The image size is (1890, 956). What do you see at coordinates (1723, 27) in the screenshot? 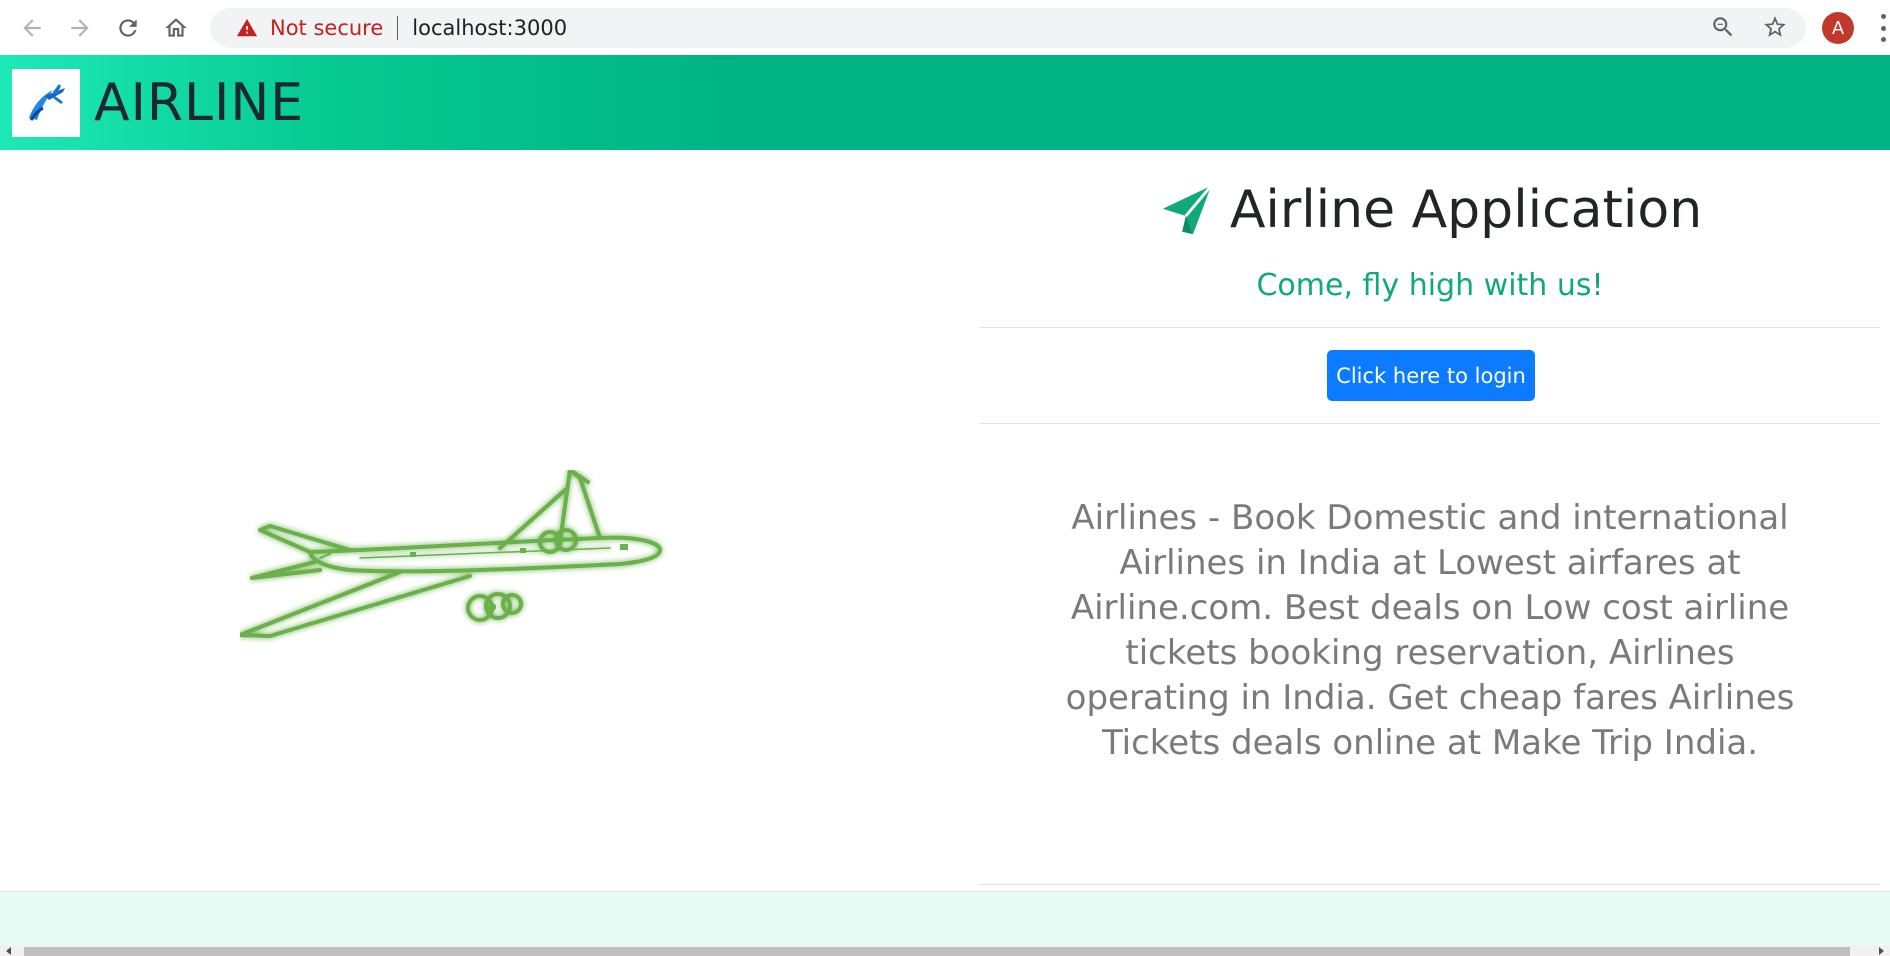
I see `zoom-out-icon` at bounding box center [1723, 27].